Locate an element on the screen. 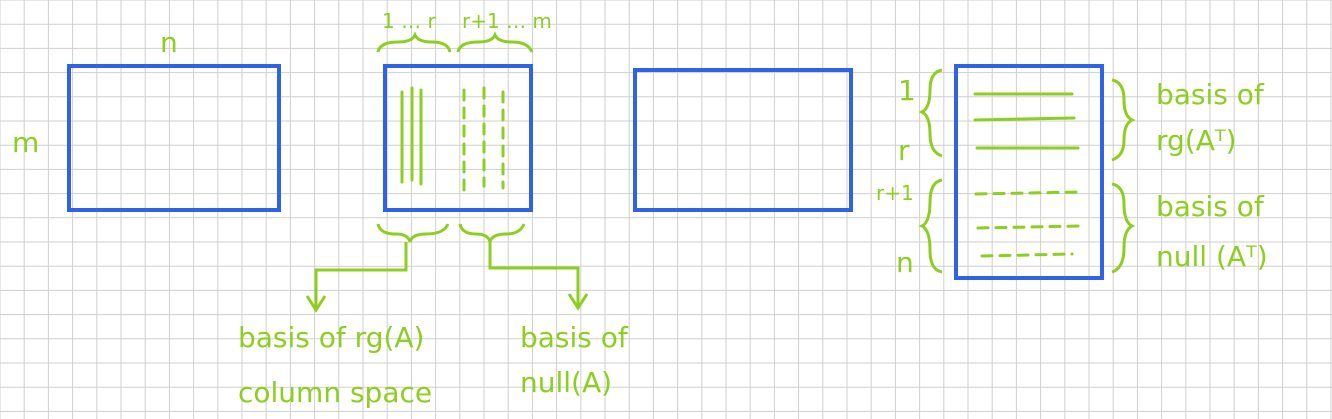 The image size is (1332, 419). label-column-space: column space is located at coordinates (335, 392).